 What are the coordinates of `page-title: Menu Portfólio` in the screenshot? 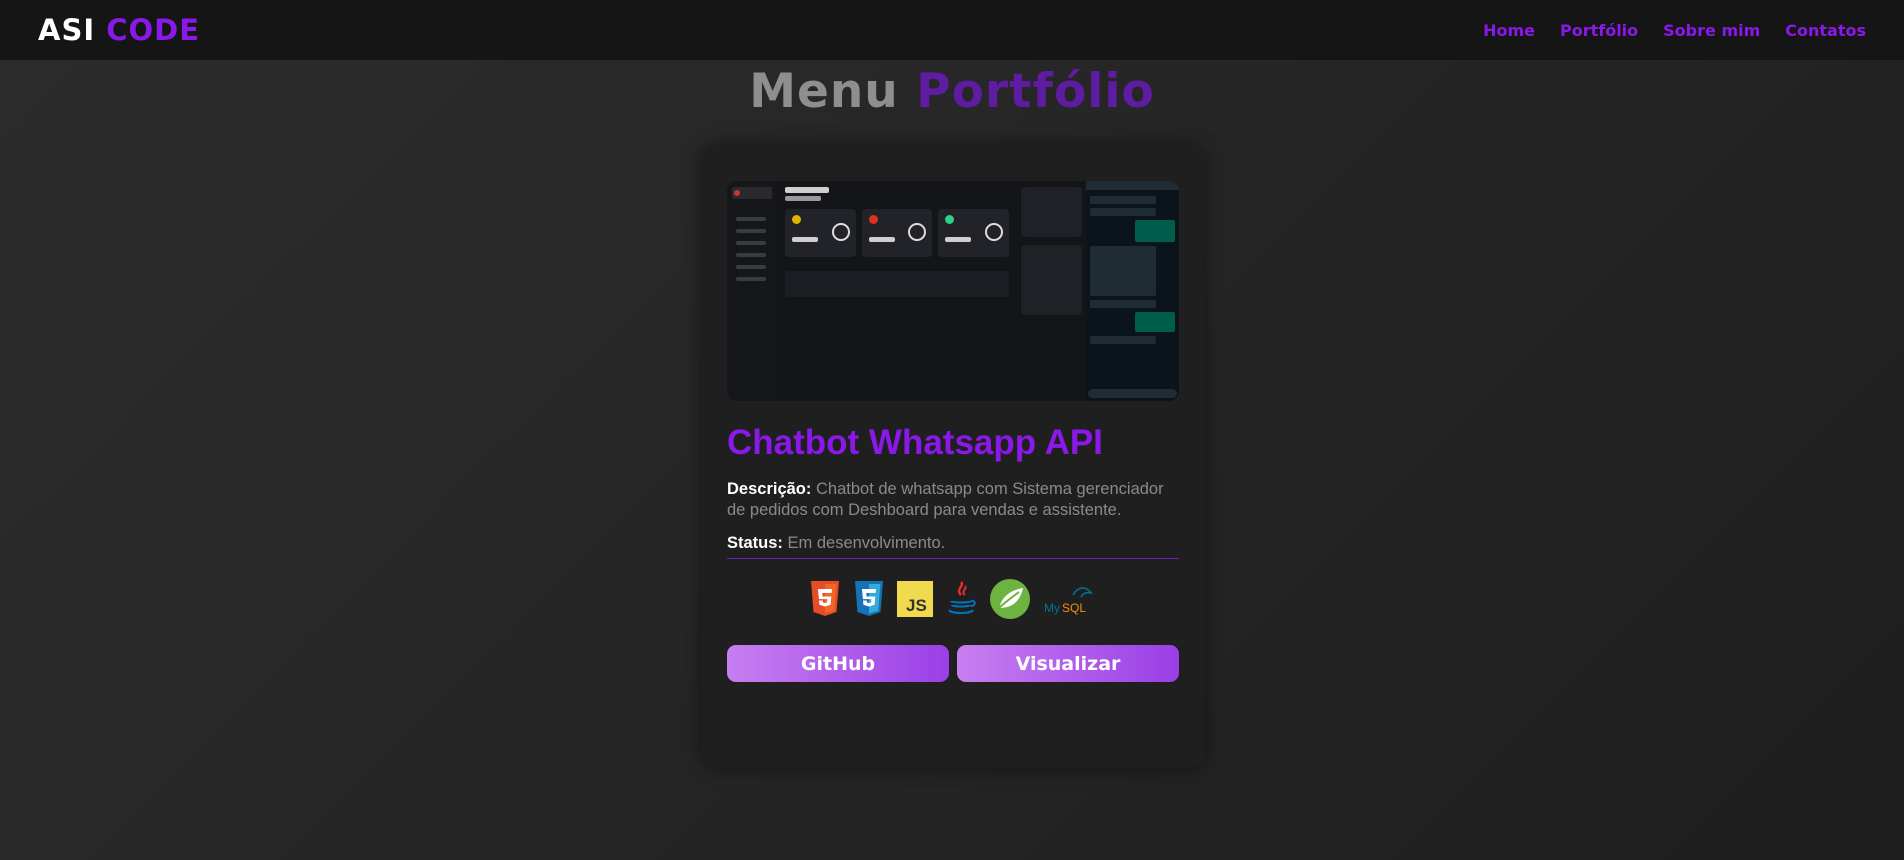 It's located at (952, 91).